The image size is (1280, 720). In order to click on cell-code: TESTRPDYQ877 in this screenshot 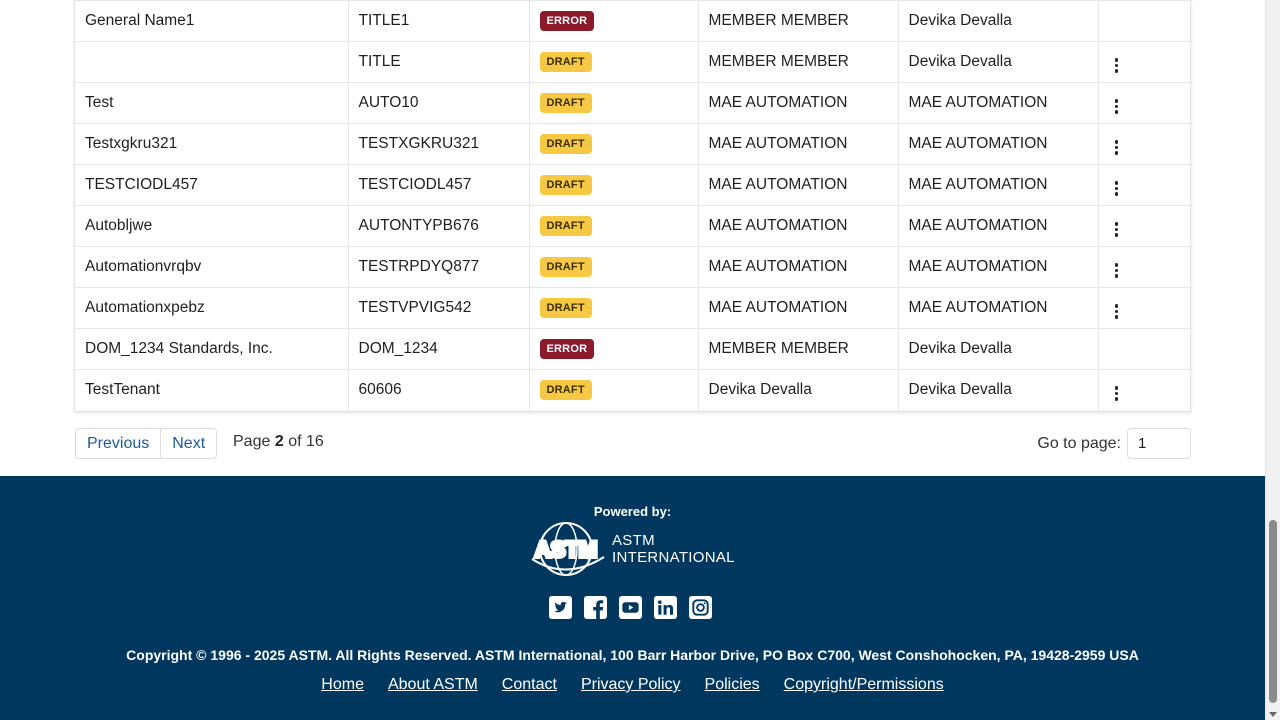, I will do `click(439, 267)`.